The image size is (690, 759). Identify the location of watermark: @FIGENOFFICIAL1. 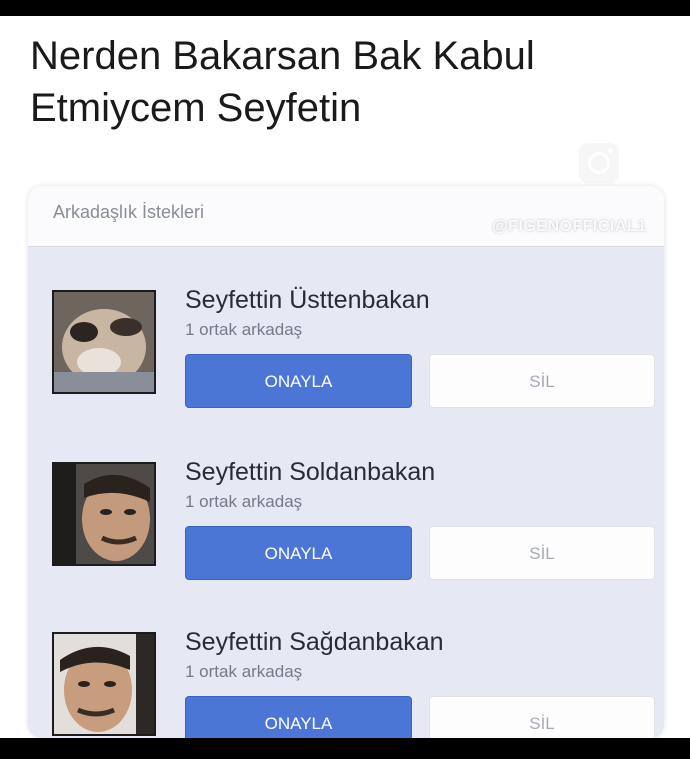
(569, 226).